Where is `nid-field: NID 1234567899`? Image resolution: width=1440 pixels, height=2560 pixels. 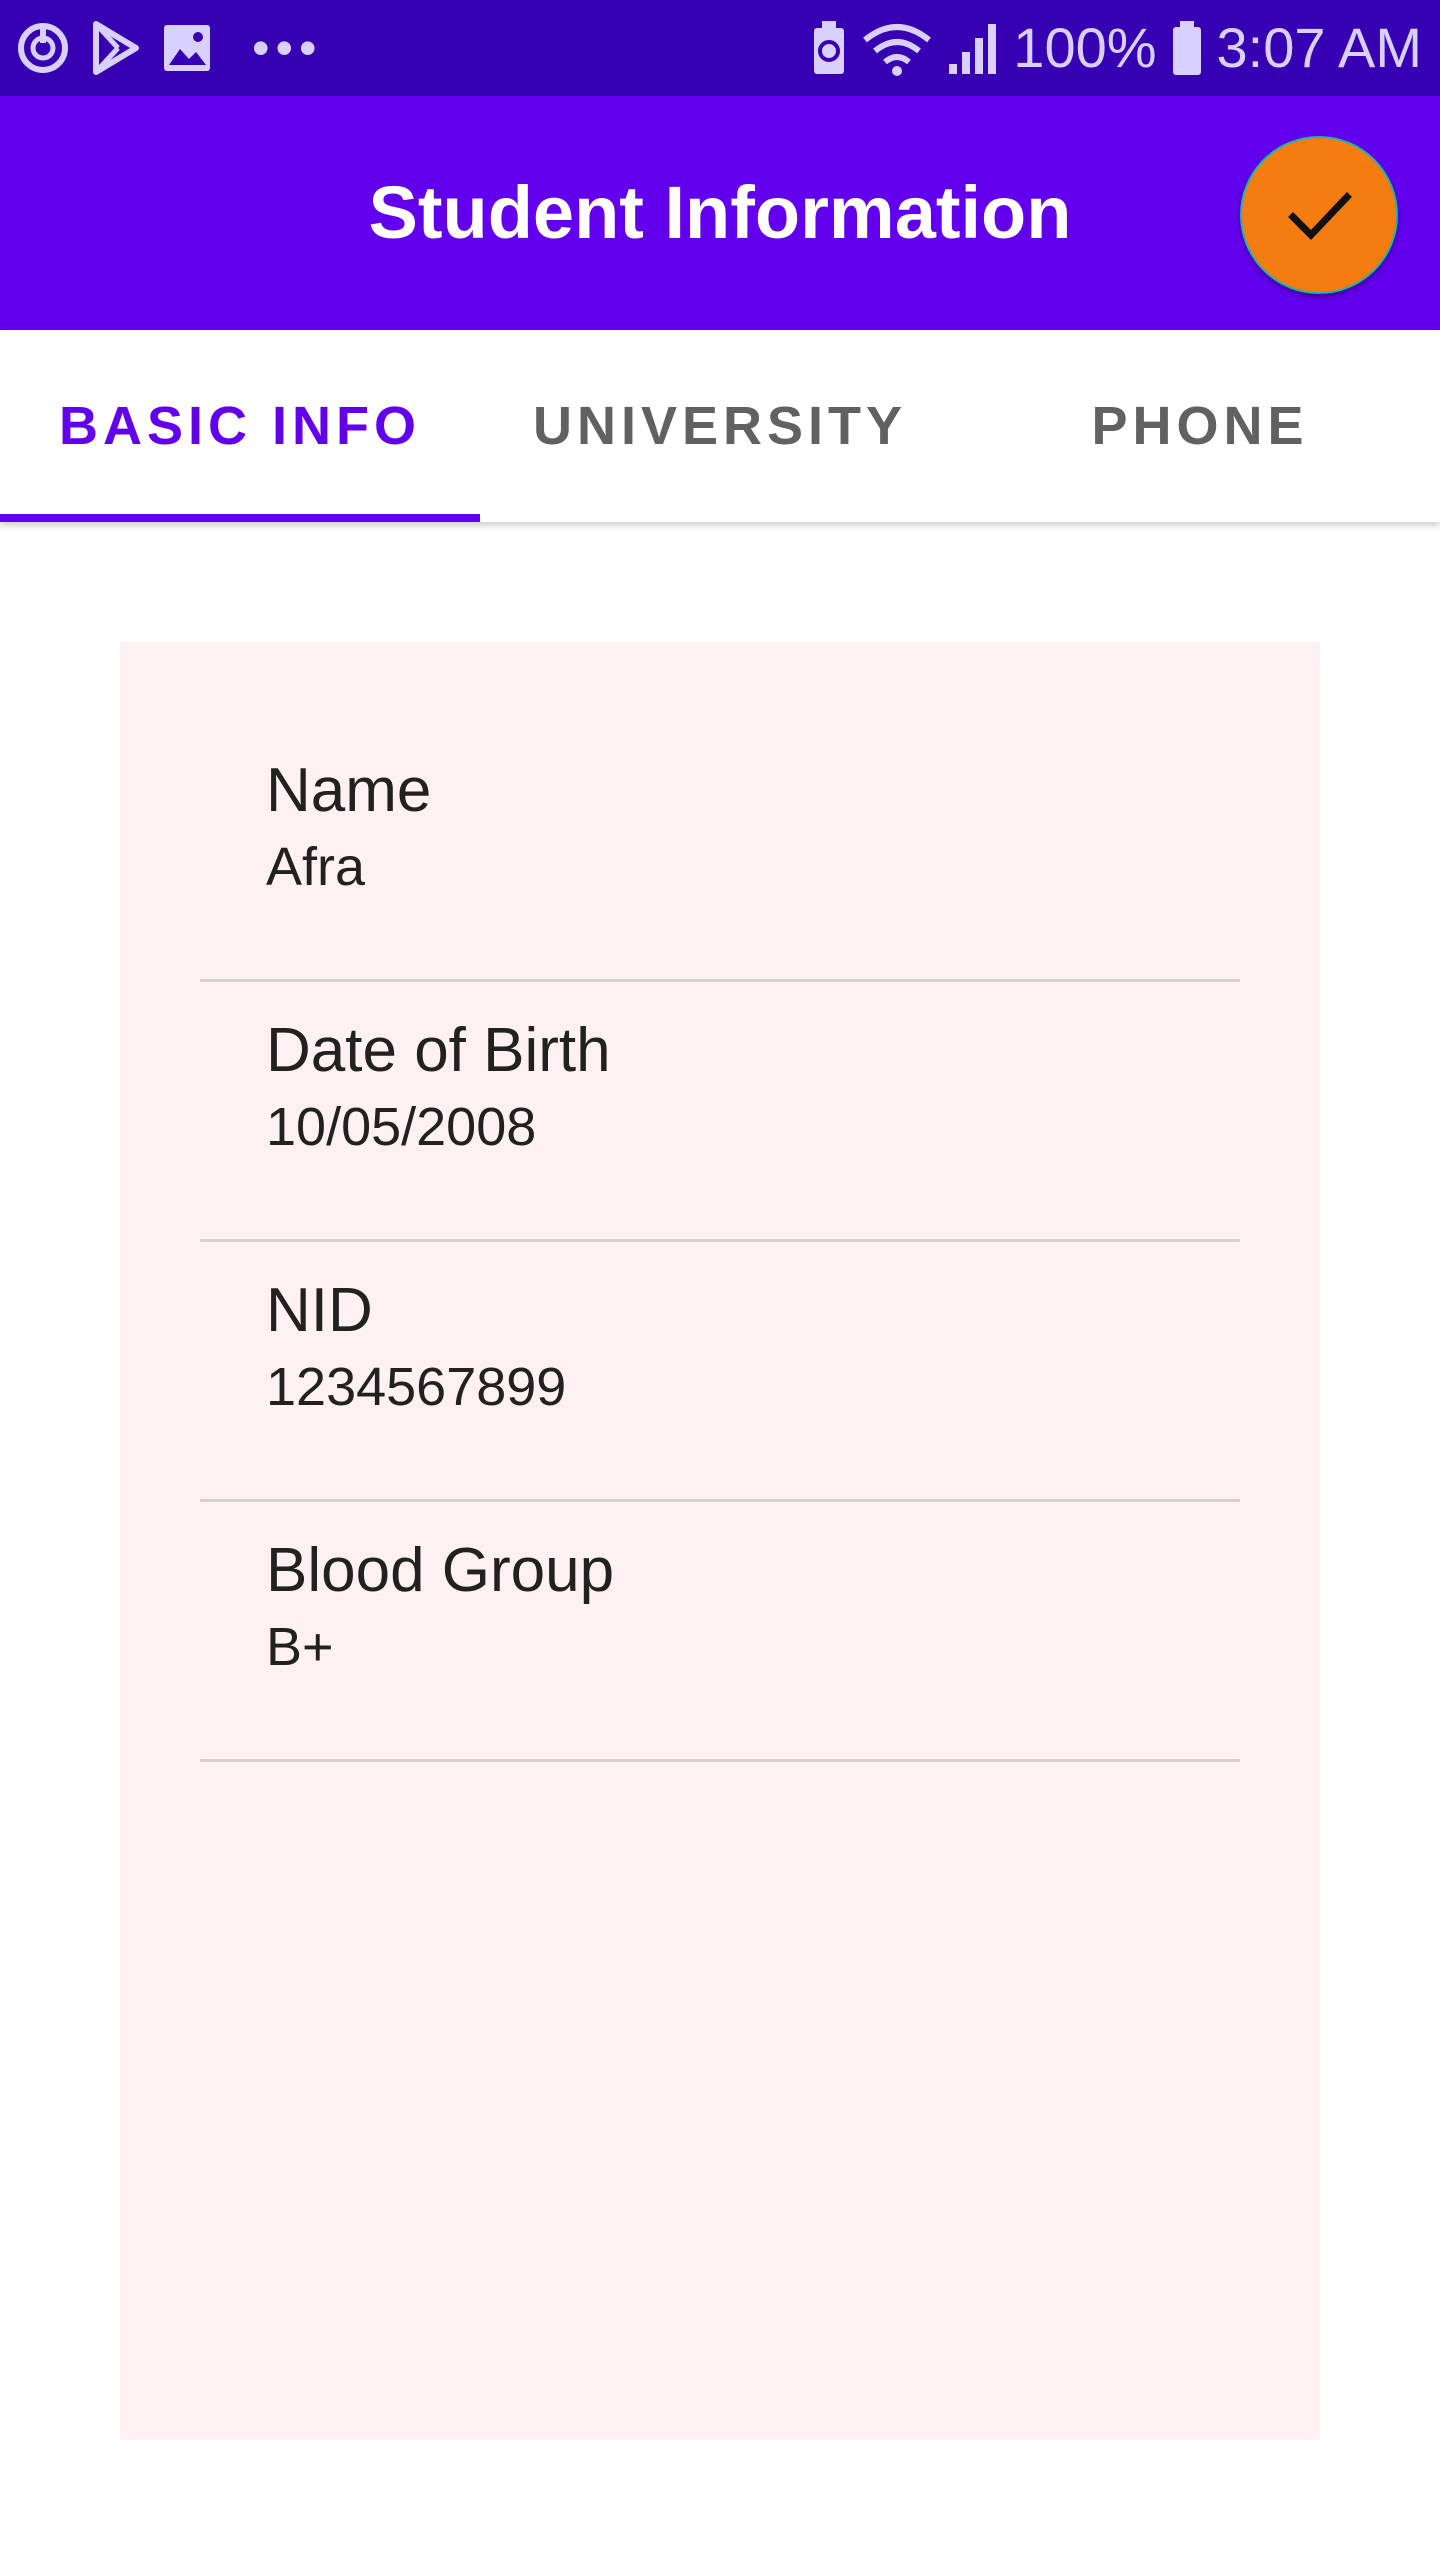
nid-field: NID 1234567899 is located at coordinates (720, 1332).